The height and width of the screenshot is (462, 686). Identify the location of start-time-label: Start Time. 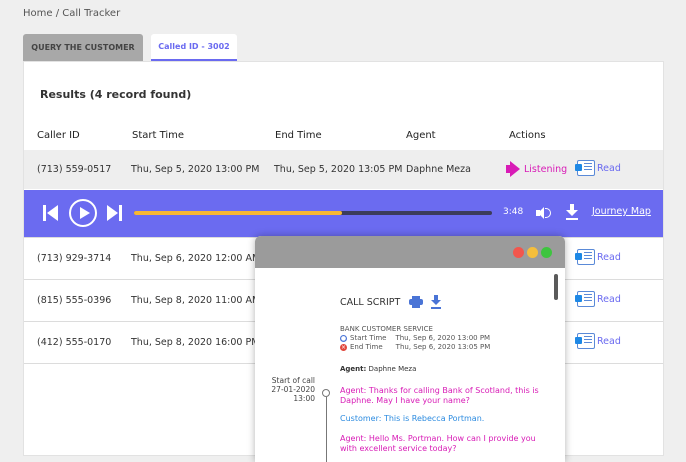
(368, 338).